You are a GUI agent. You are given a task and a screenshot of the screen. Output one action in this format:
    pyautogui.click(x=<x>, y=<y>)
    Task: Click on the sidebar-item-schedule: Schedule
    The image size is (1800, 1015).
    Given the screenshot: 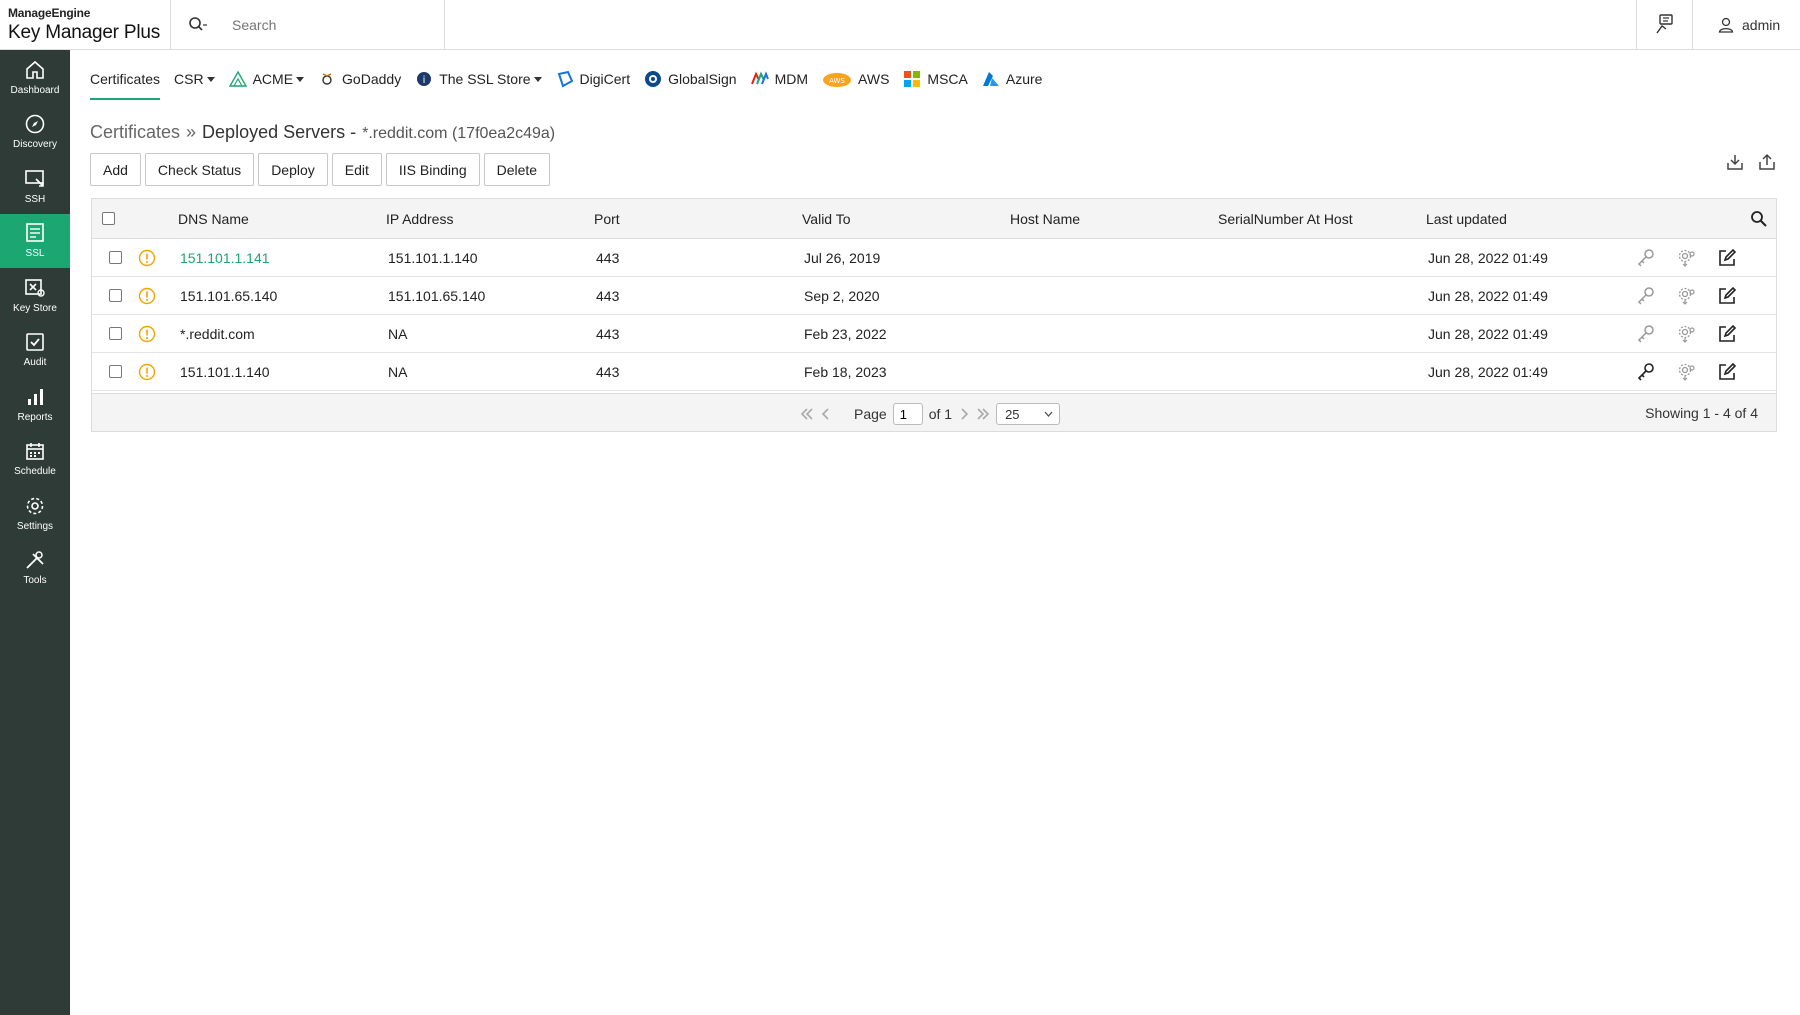 What is the action you would take?
    pyautogui.click(x=35, y=459)
    